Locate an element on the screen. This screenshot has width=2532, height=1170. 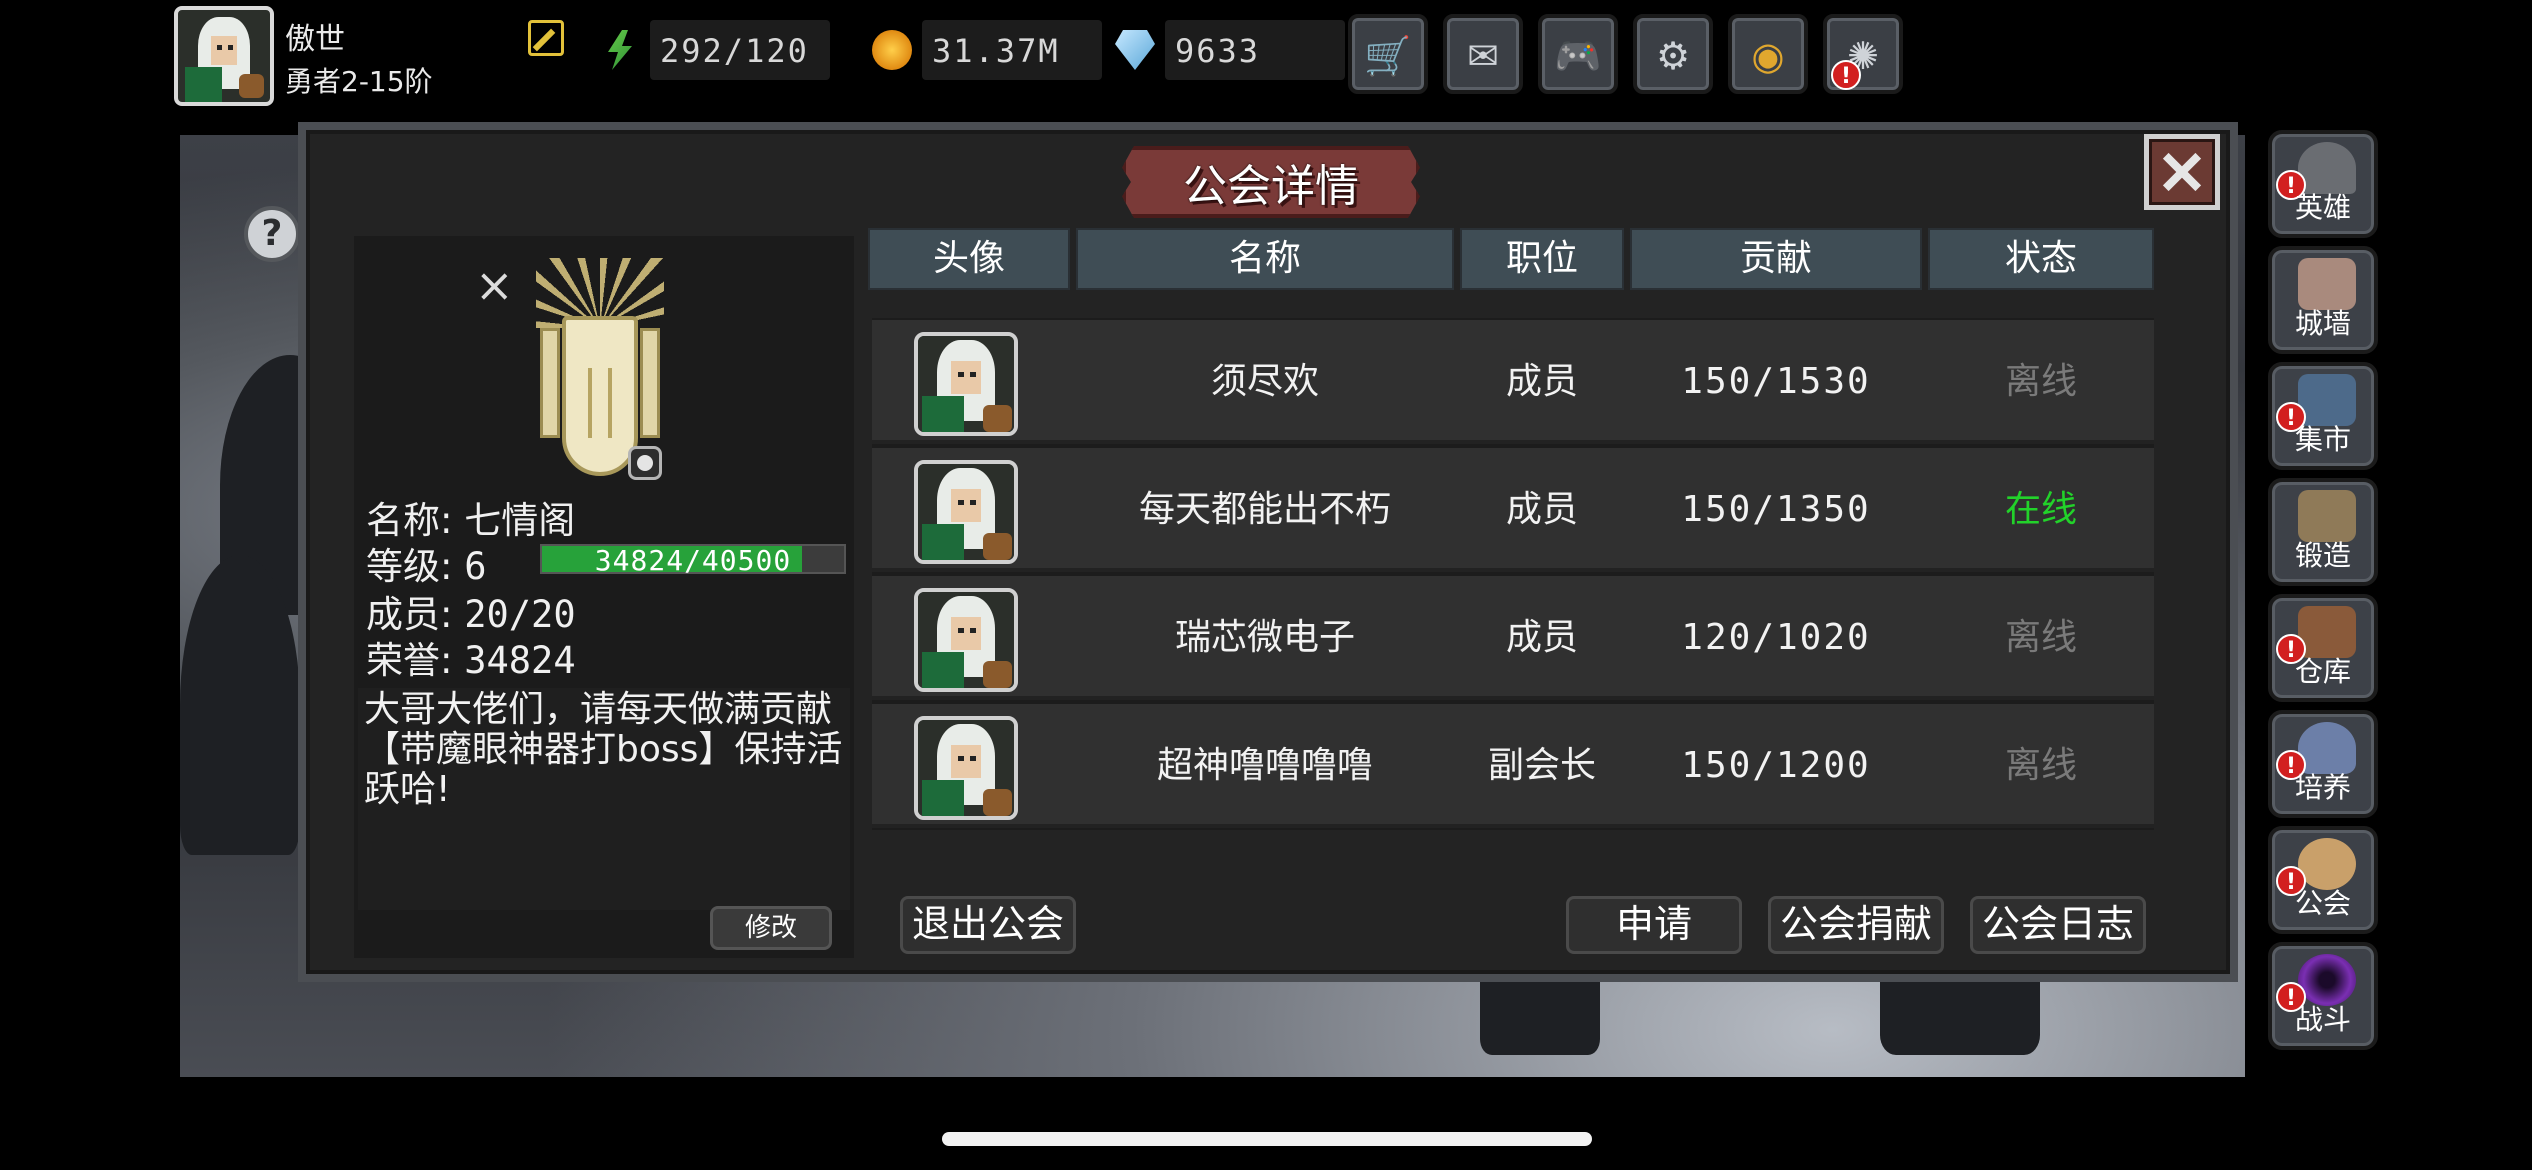
player-rank: 勇者2-15阶 is located at coordinates (359, 81).